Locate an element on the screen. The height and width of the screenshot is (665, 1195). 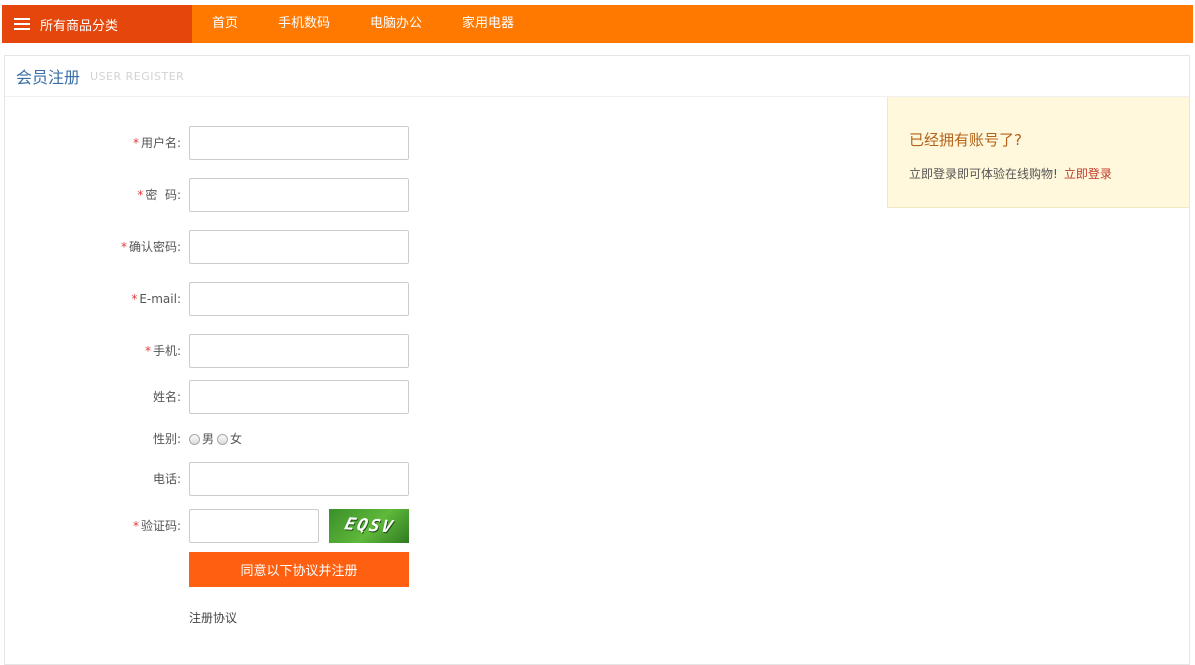
nav-links: 首页 手机数码 电脑办公 家用电器 is located at coordinates (363, 24).